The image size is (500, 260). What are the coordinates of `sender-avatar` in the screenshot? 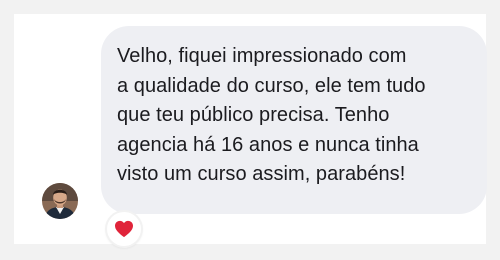 It's located at (60, 201).